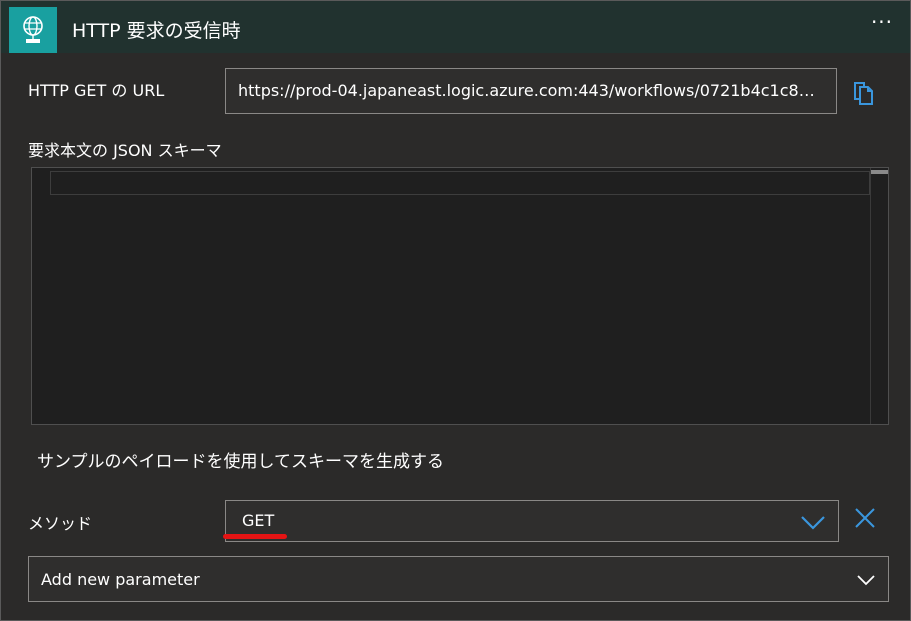 The image size is (911, 621). Describe the element at coordinates (864, 93) in the screenshot. I see `copy-icon` at that location.